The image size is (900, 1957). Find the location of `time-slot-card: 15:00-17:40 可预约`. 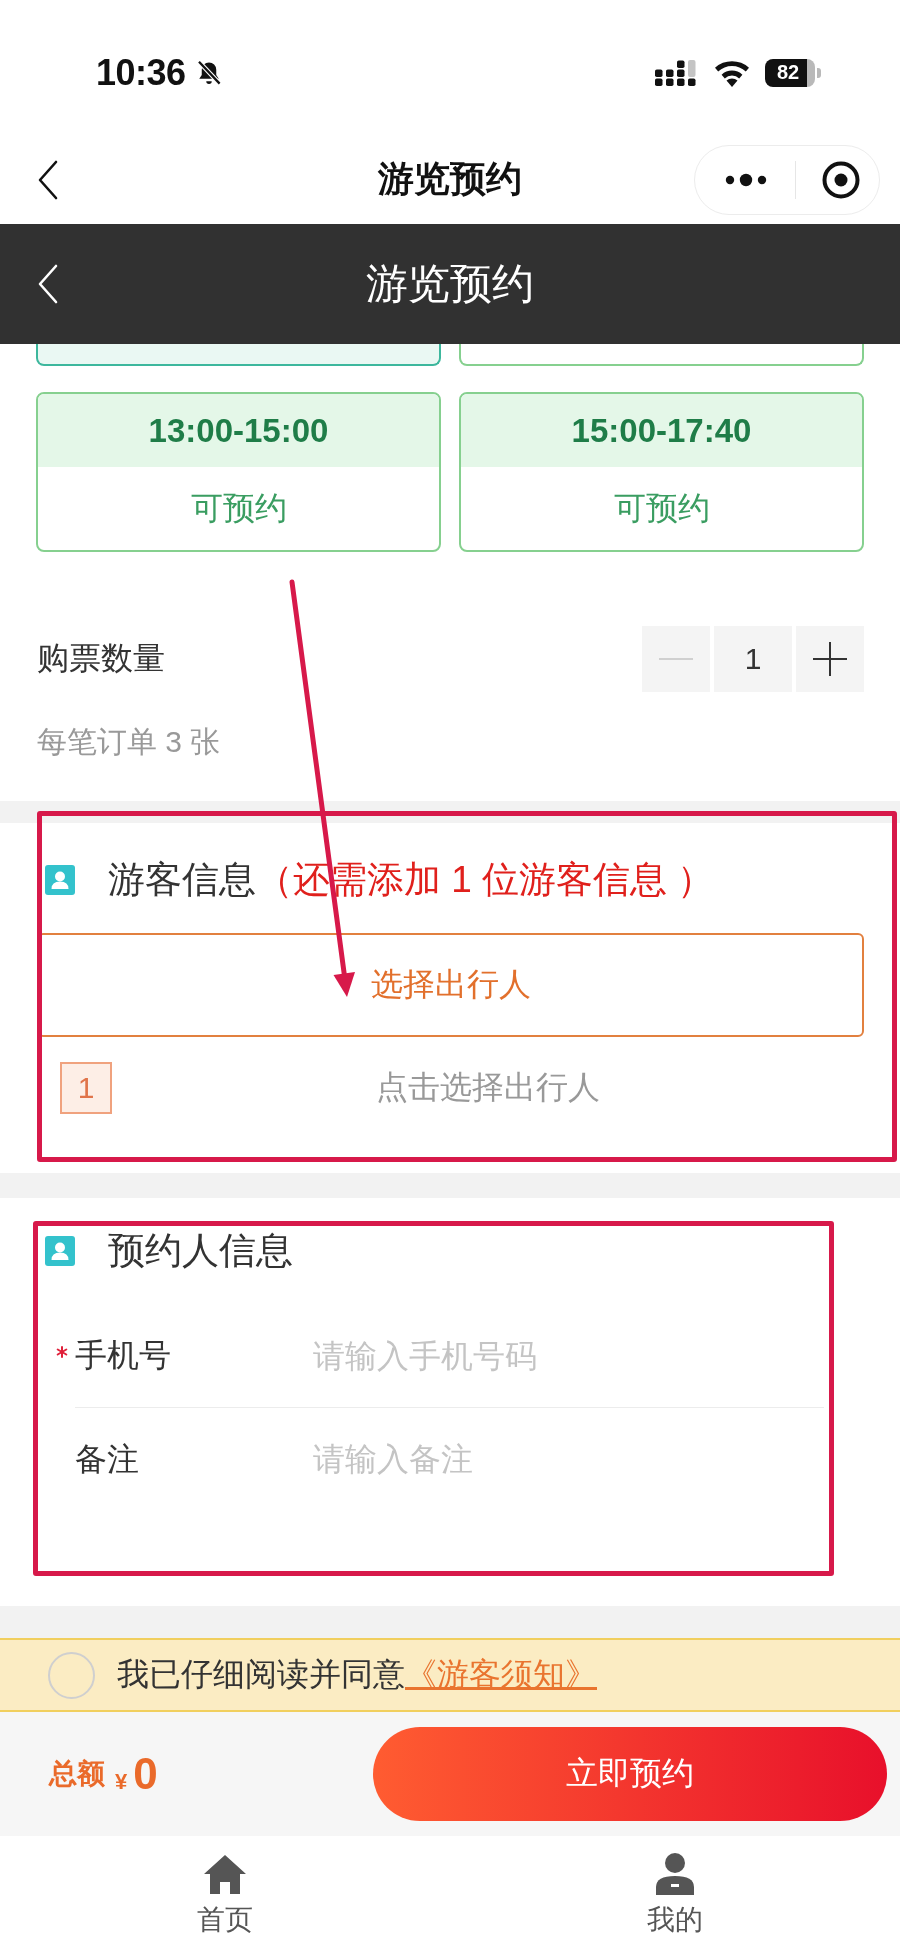

time-slot-card: 15:00-17:40 可预约 is located at coordinates (661, 472).